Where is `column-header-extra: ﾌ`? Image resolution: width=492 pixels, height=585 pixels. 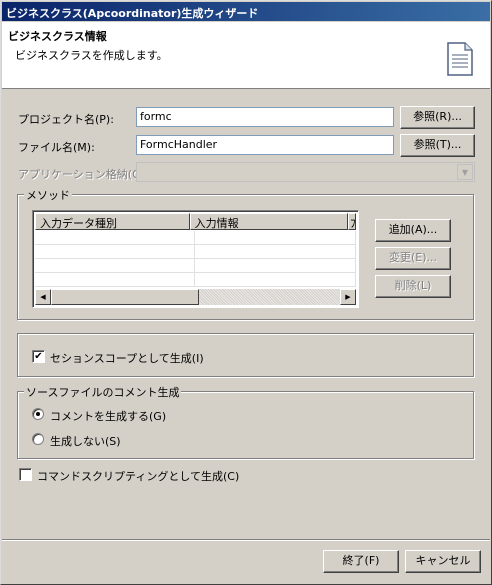 column-header-extra: ﾌ is located at coordinates (352, 221).